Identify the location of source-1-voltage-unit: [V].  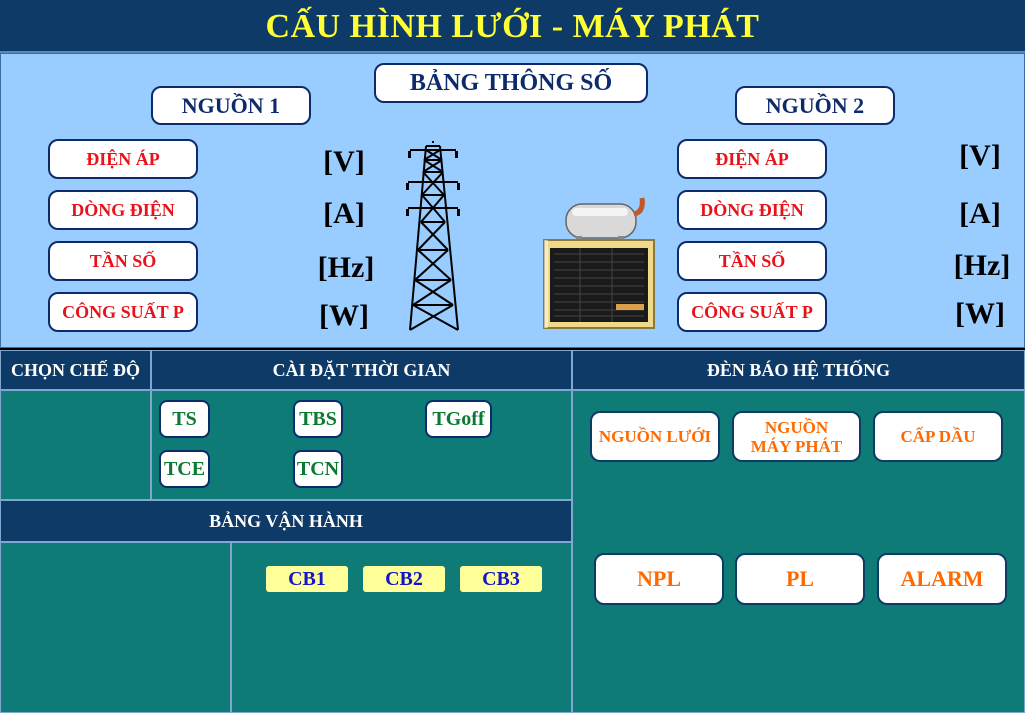
(344, 161).